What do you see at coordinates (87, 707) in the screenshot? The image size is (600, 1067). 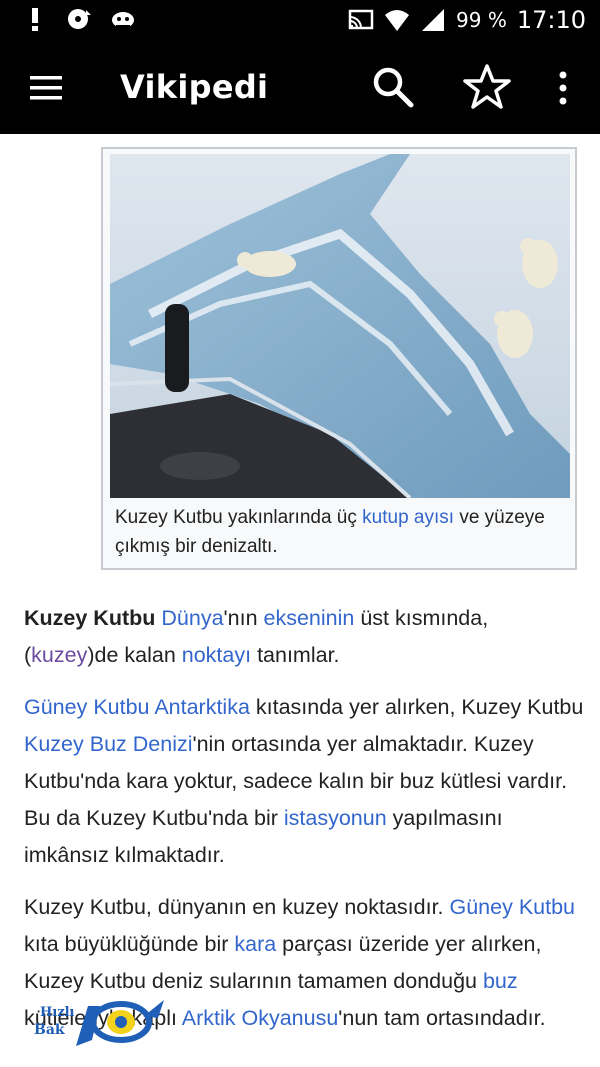 I see `link-guney-kutbu: Güney Kutbu` at bounding box center [87, 707].